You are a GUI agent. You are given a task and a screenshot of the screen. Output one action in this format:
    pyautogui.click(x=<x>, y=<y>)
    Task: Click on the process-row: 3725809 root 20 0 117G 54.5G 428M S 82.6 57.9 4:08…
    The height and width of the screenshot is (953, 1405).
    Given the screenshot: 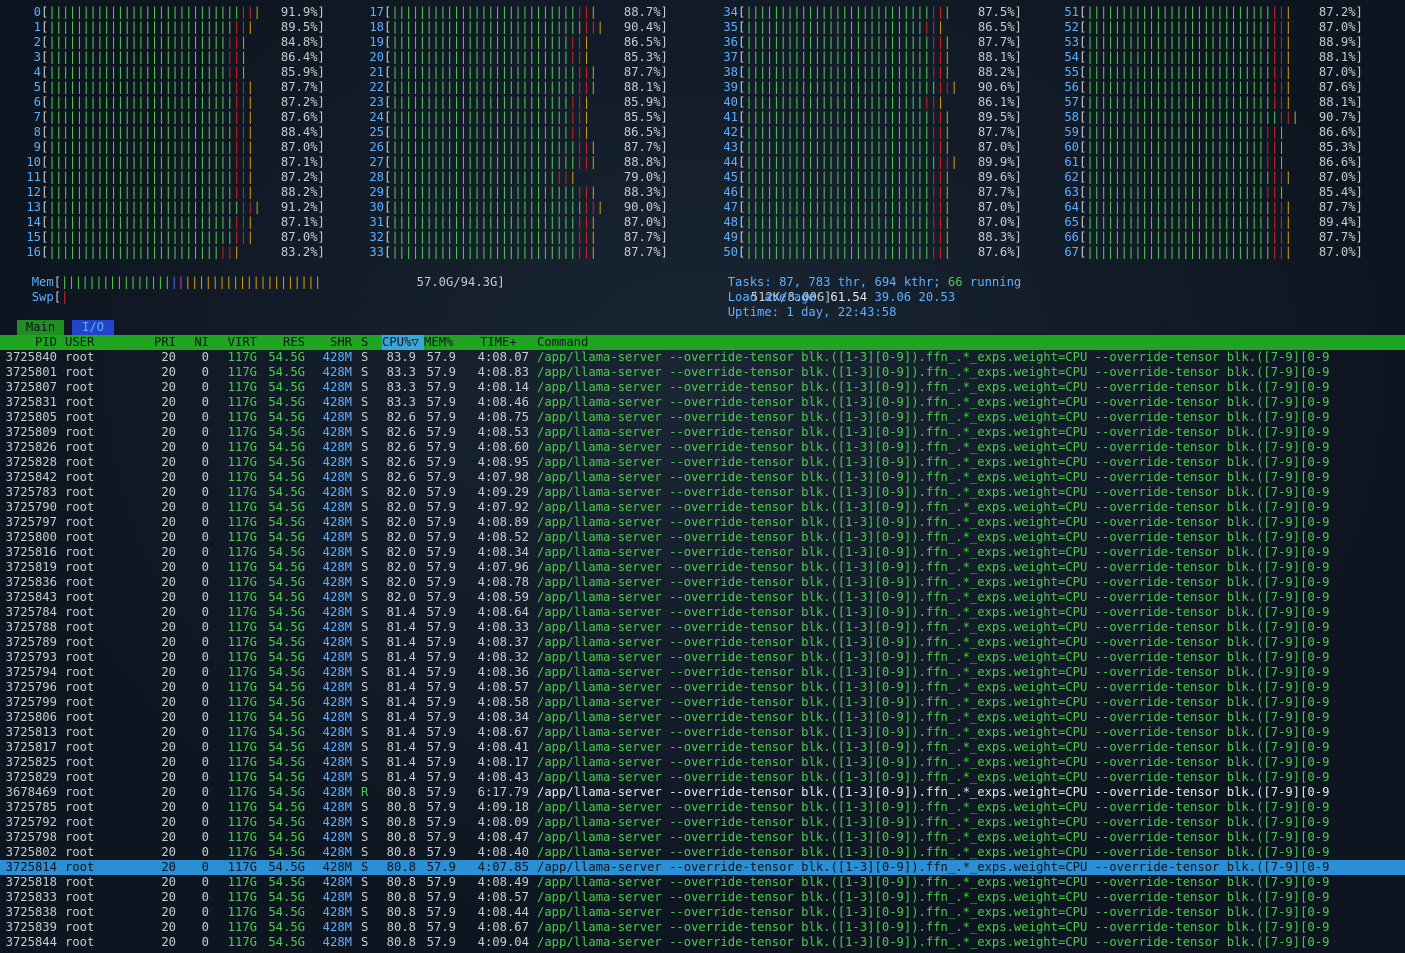 What is the action you would take?
    pyautogui.click(x=702, y=432)
    